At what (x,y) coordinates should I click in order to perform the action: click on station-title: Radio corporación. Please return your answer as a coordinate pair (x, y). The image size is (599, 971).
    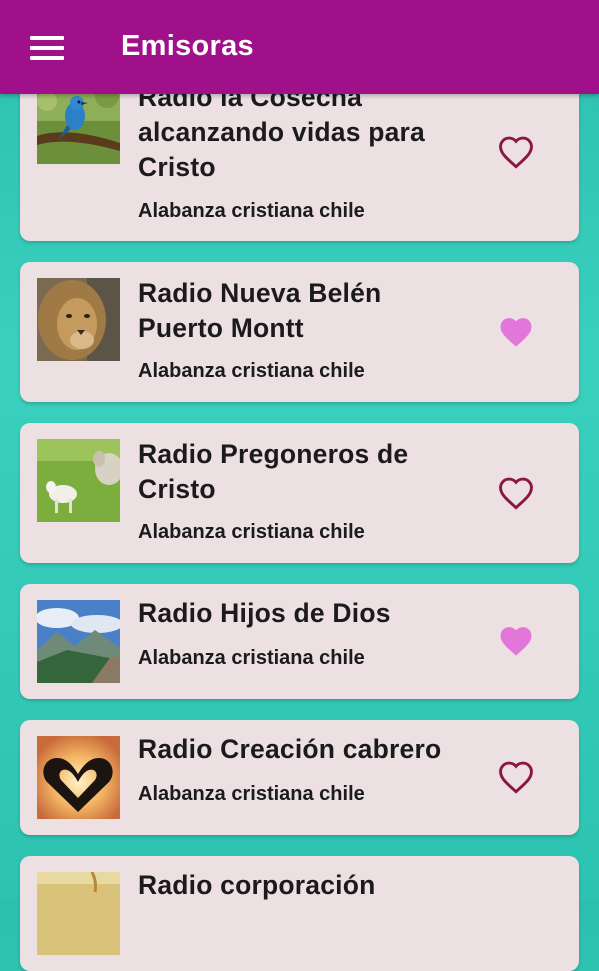
    Looking at the image, I should click on (311, 885).